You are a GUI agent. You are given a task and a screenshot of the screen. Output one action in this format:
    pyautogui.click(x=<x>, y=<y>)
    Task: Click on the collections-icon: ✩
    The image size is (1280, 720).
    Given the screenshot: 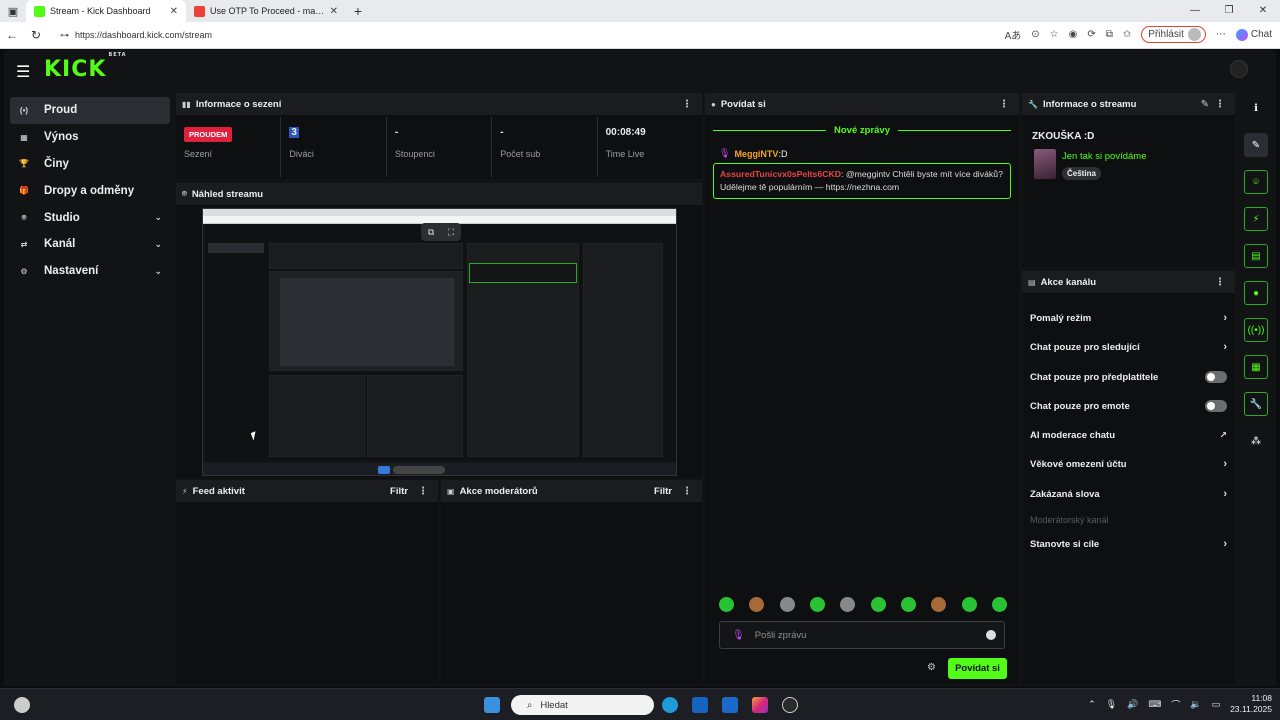 What is the action you would take?
    pyautogui.click(x=1127, y=34)
    